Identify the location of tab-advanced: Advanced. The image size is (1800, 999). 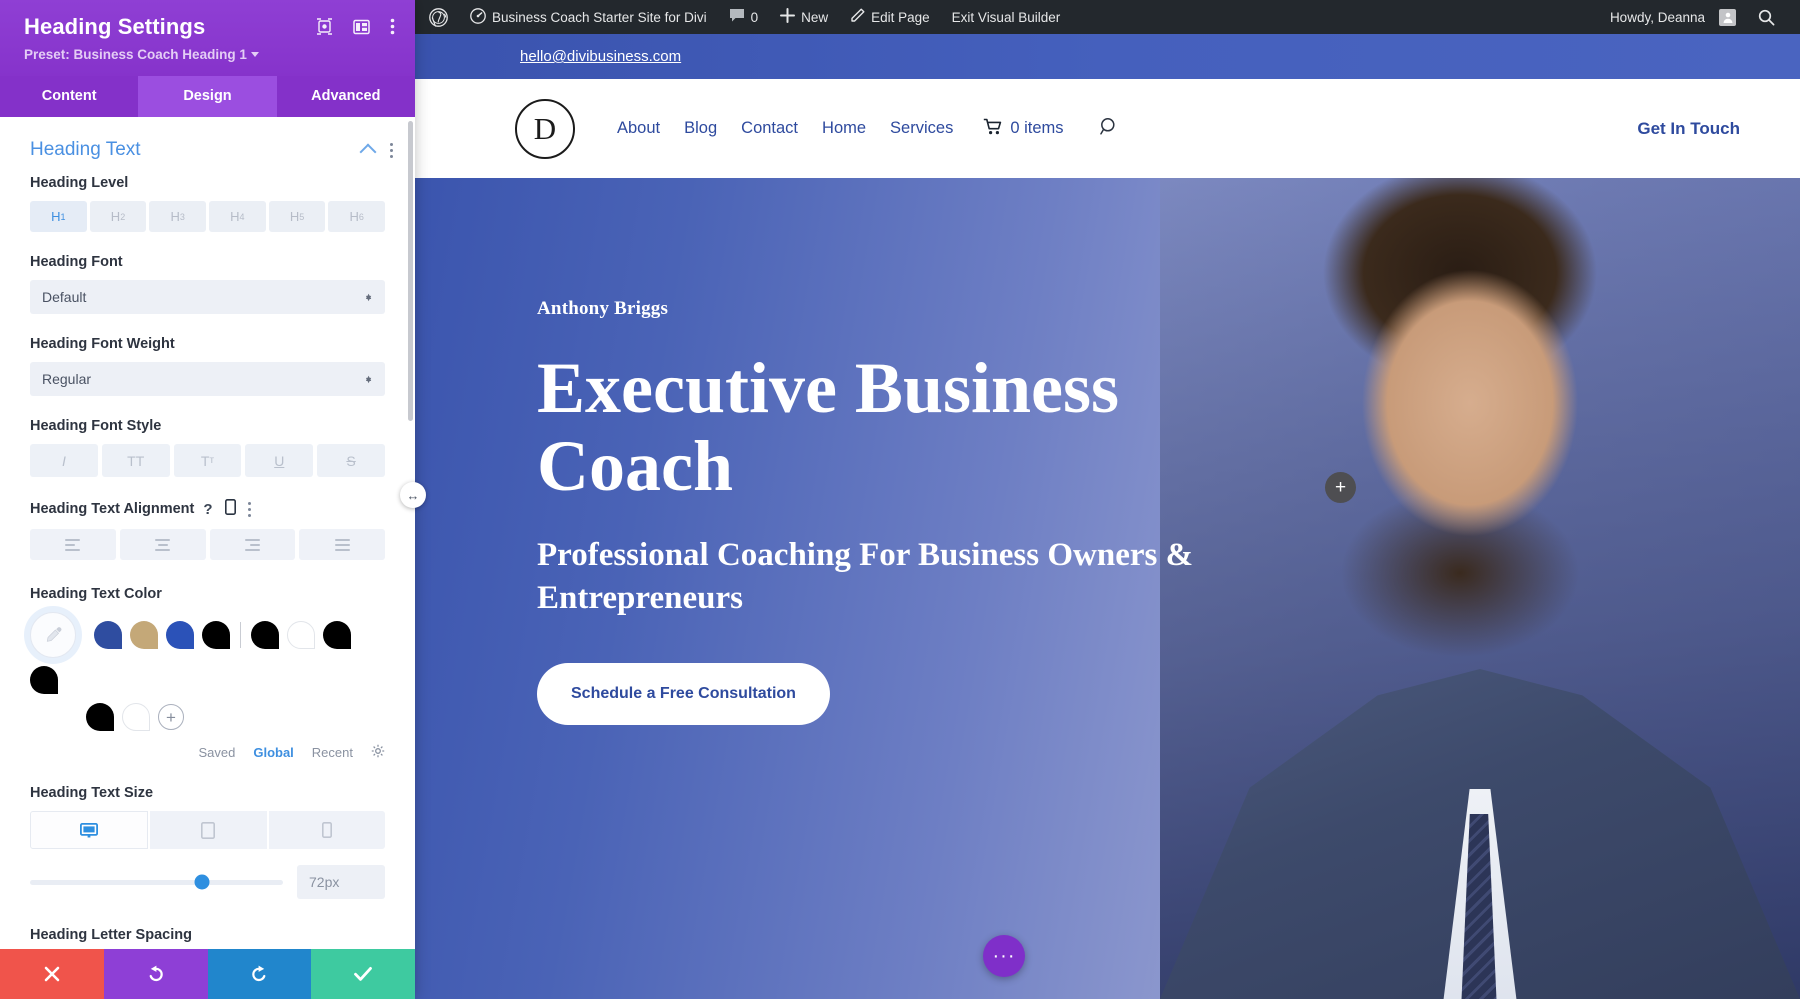
(345, 97).